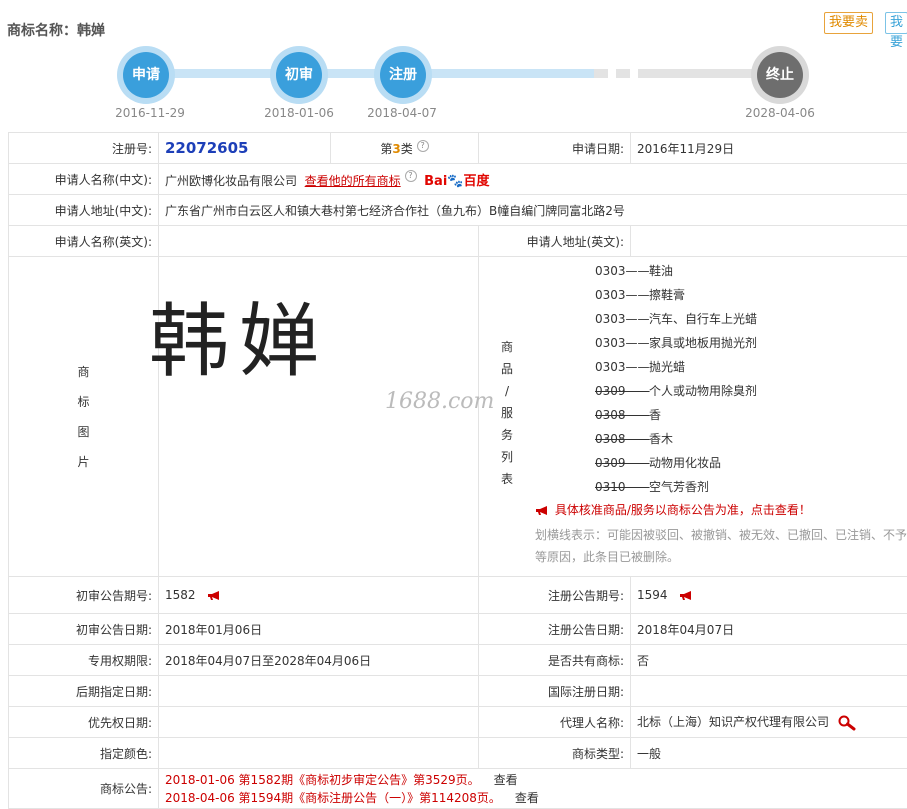  I want to click on timeline-track-progress, so click(372, 73).